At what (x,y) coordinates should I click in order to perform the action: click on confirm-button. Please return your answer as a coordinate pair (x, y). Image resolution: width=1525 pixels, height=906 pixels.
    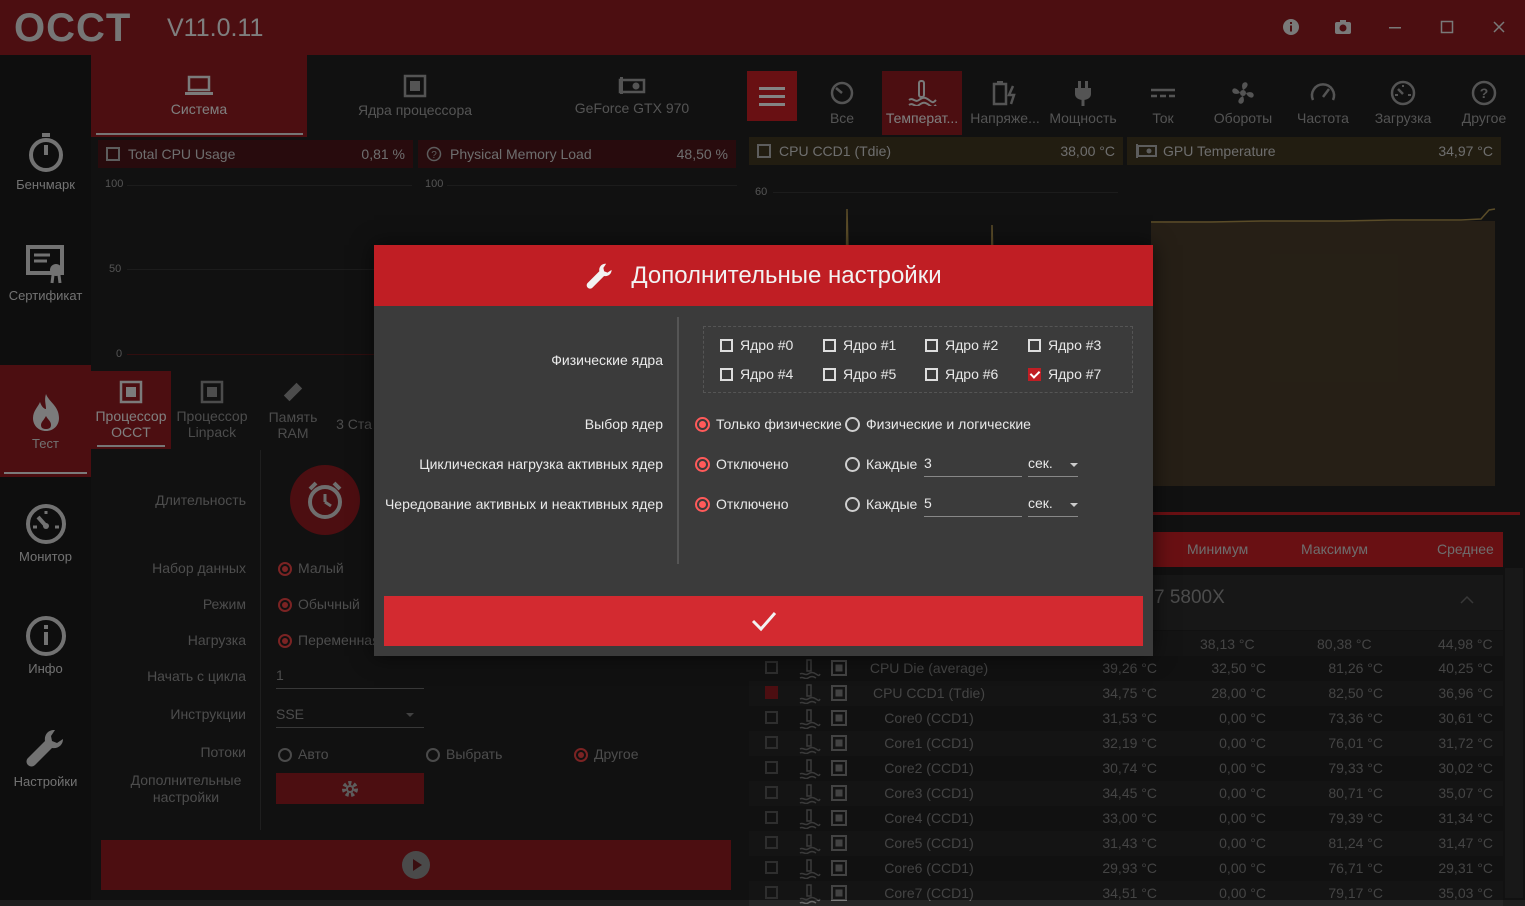
    Looking at the image, I should click on (763, 621).